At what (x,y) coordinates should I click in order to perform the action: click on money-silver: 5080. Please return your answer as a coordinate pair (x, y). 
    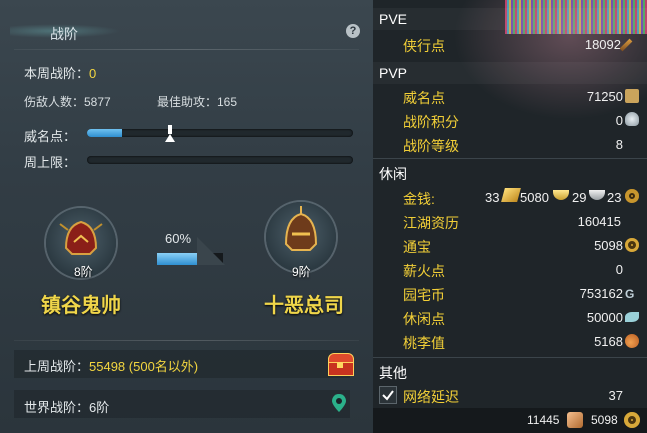
    Looking at the image, I should click on (534, 197).